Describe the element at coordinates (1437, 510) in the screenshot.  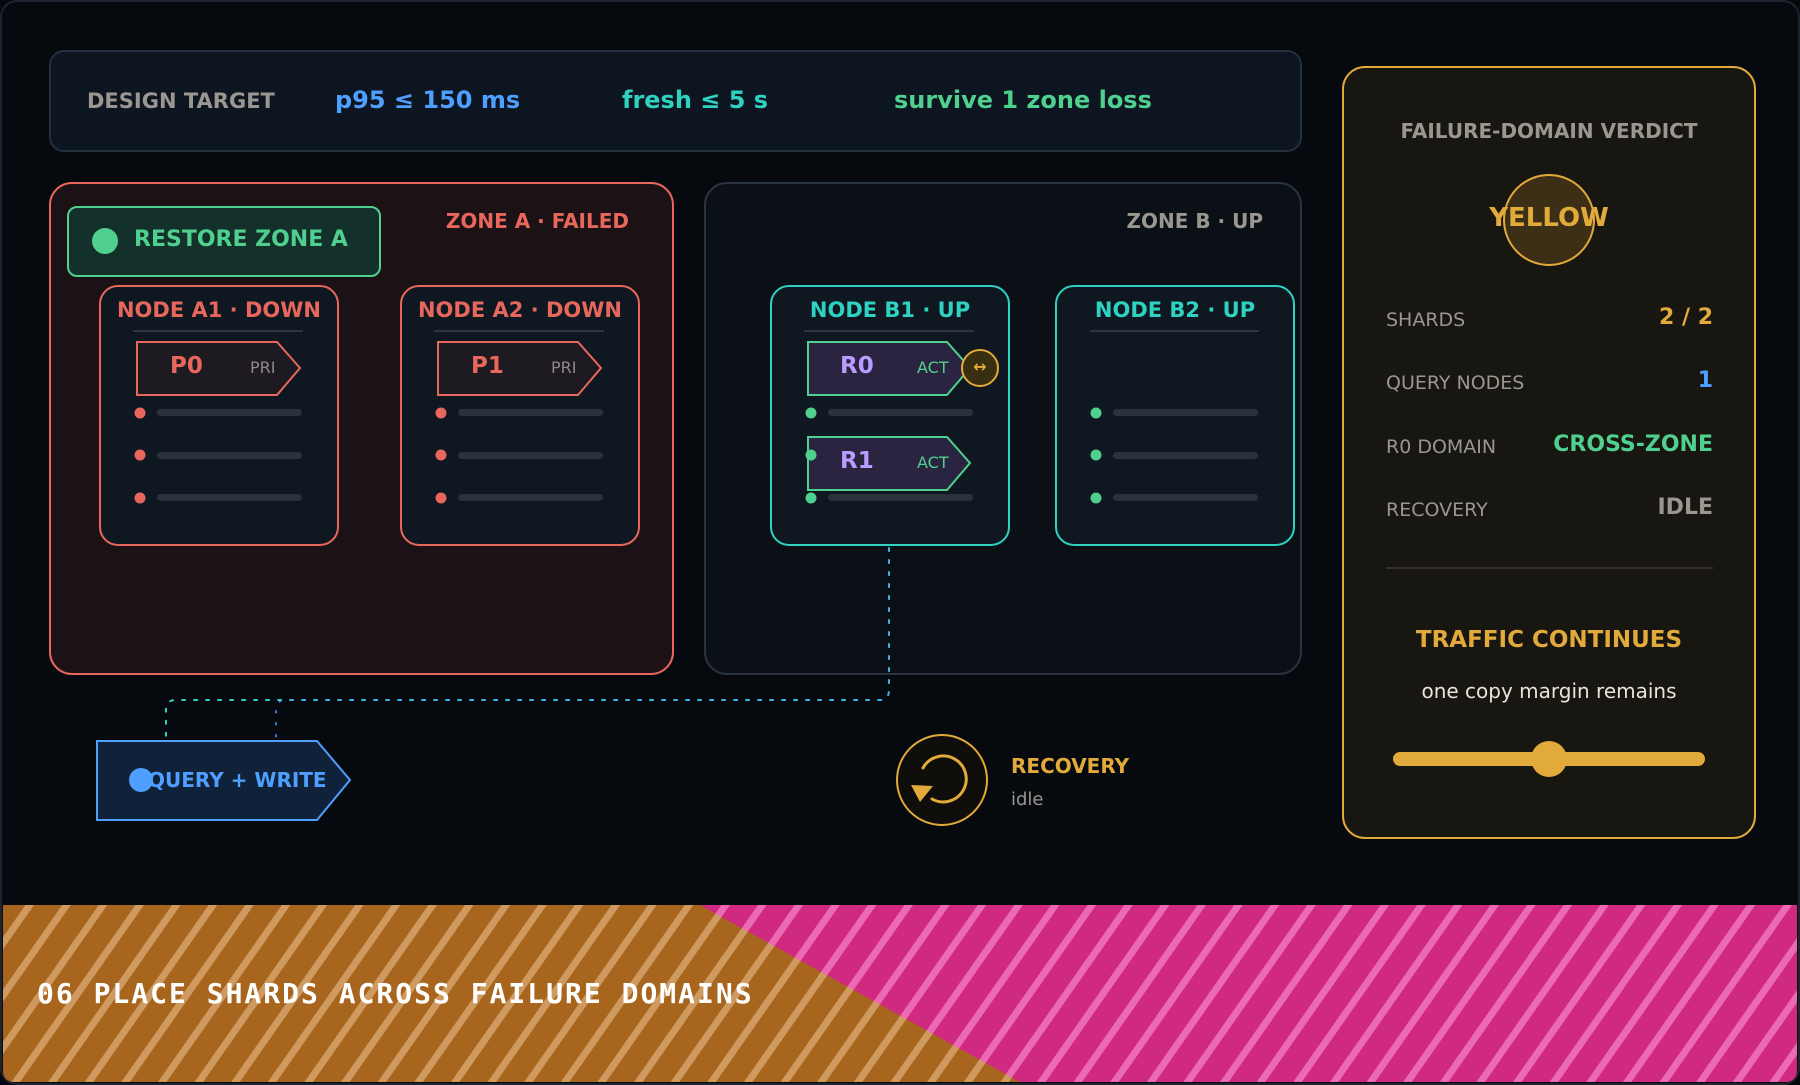
I see `verdict-recovery-label: RECOVERY` at that location.